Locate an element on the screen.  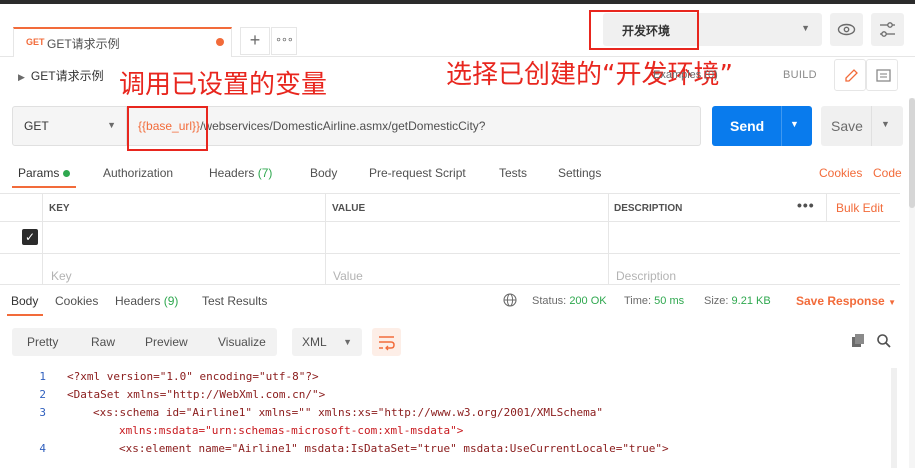
code-line: <DataSet xmlns="http://WebXml.com.cn/"> is located at coordinates (196, 394).